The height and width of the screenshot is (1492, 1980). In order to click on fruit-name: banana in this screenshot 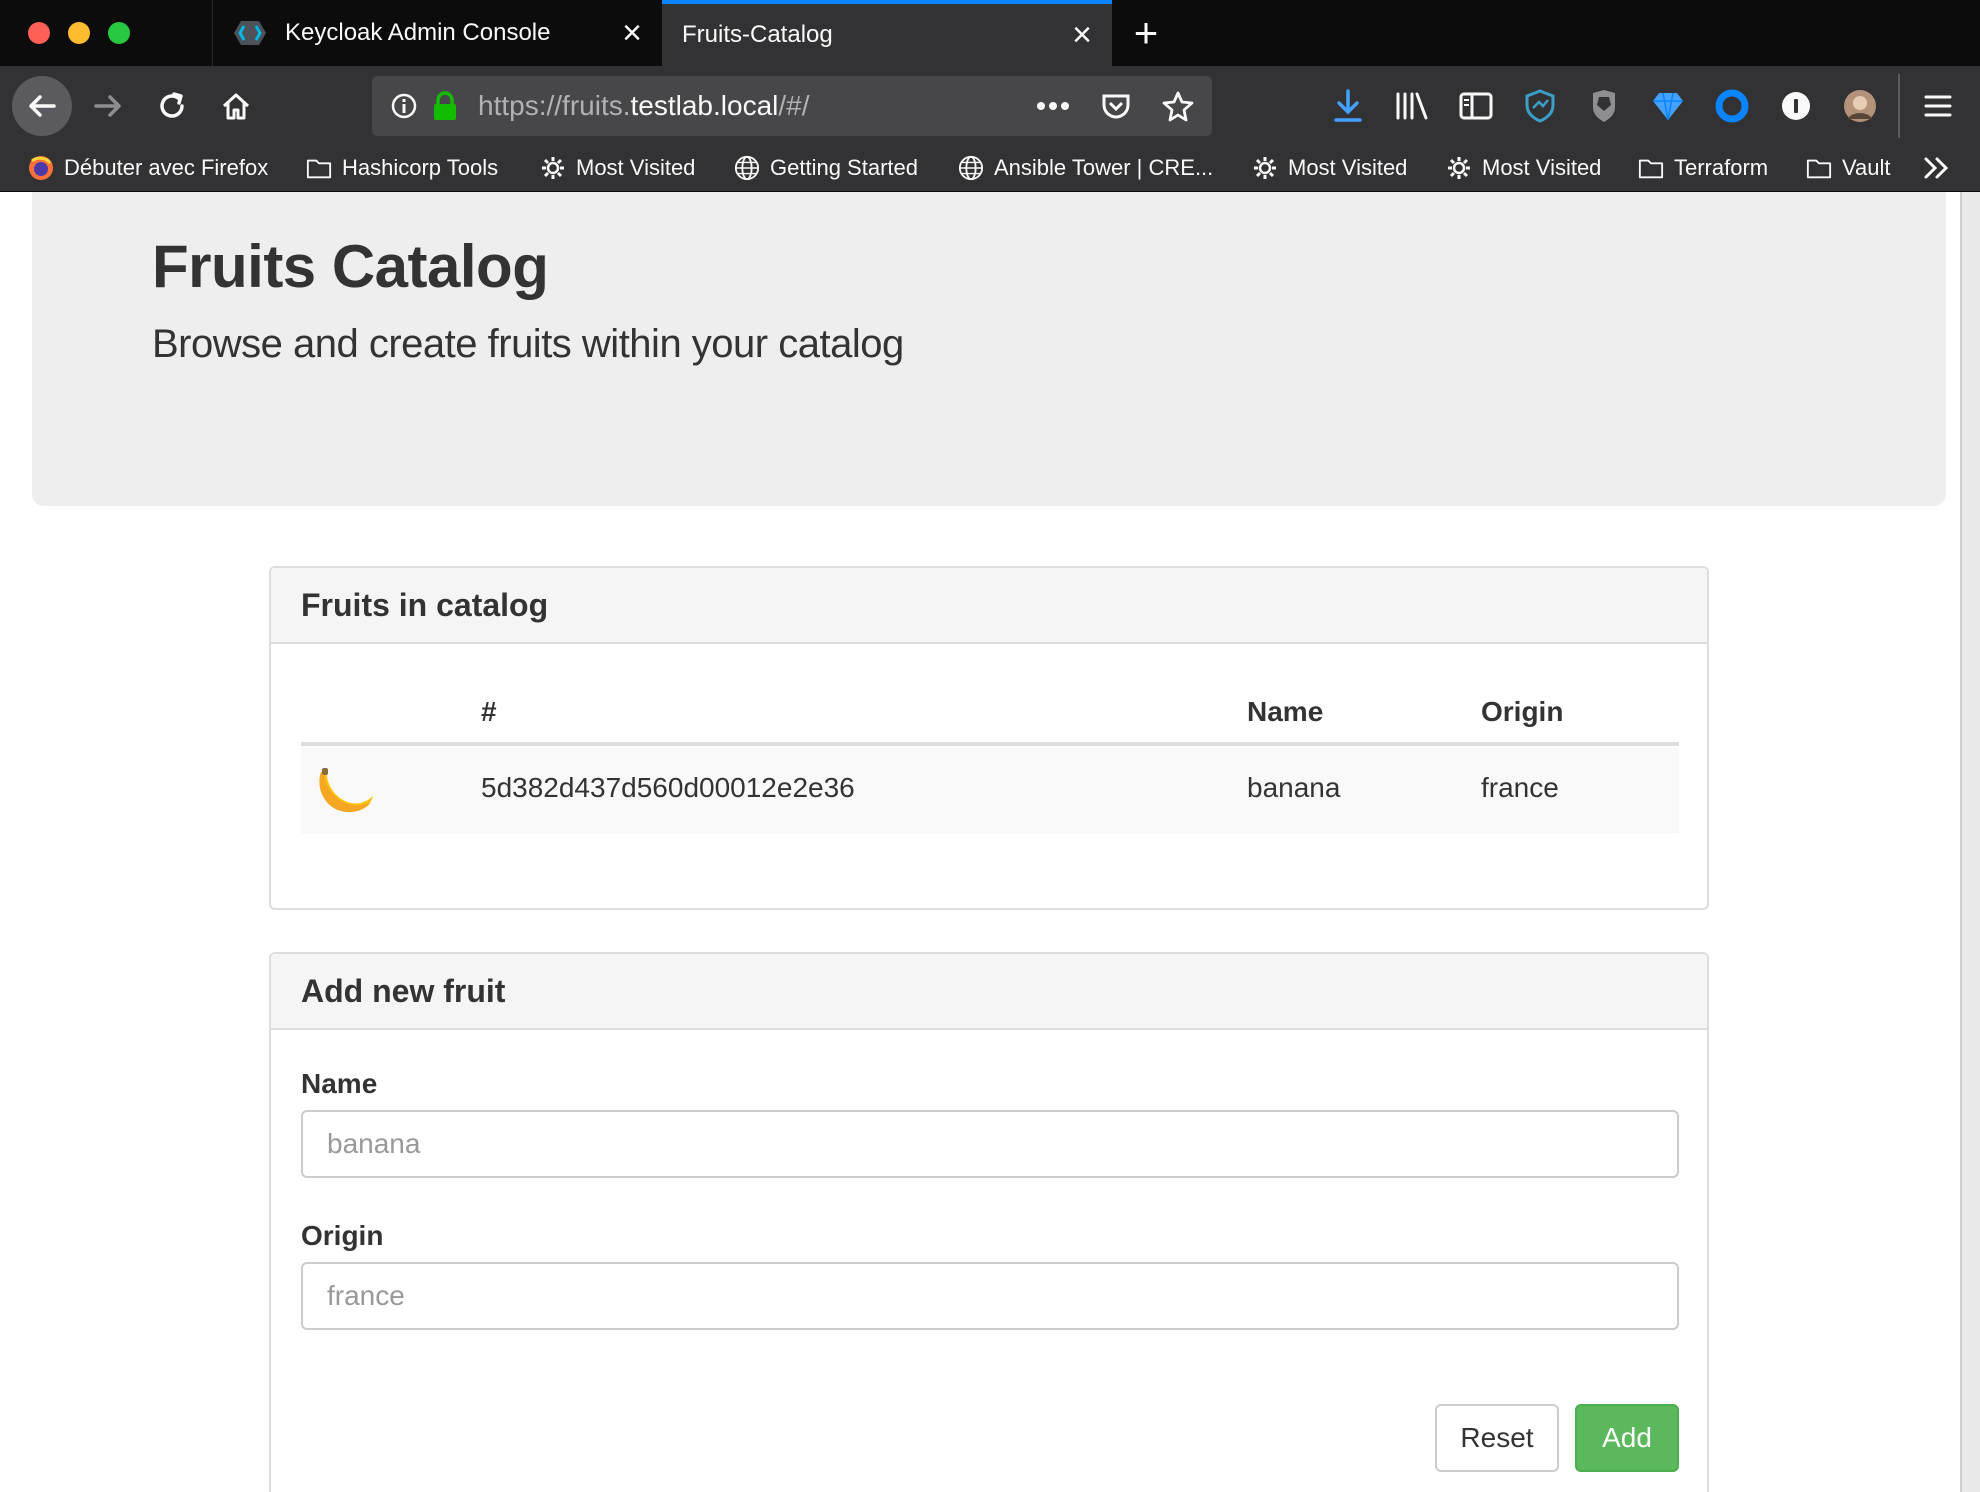, I will do `click(1294, 787)`.